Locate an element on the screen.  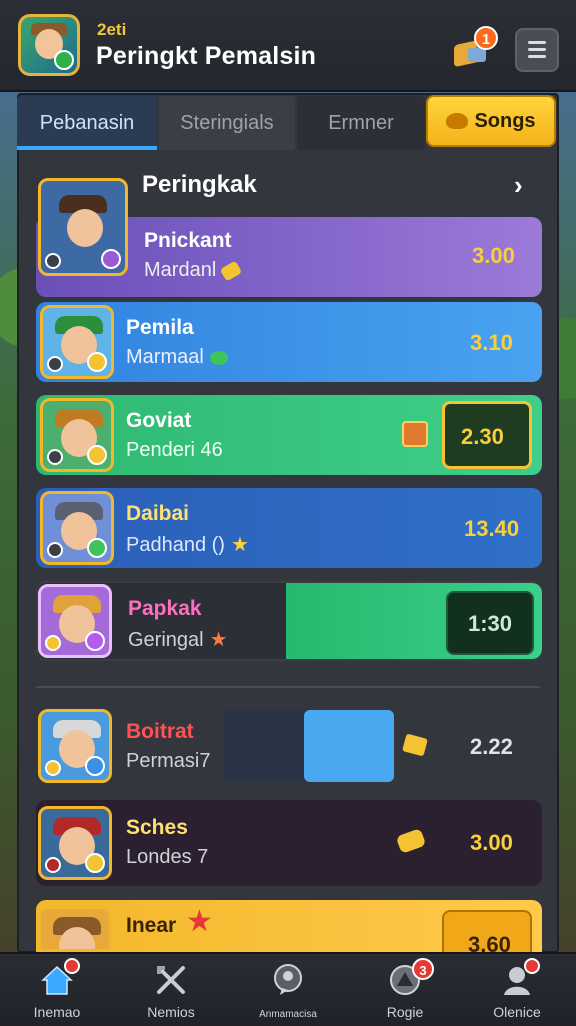
score-box: 3.60 is located at coordinates (487, 931).